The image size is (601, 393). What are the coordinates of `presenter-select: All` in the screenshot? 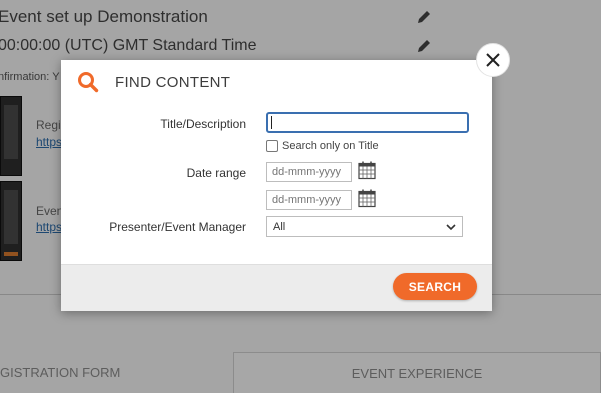 It's located at (364, 226).